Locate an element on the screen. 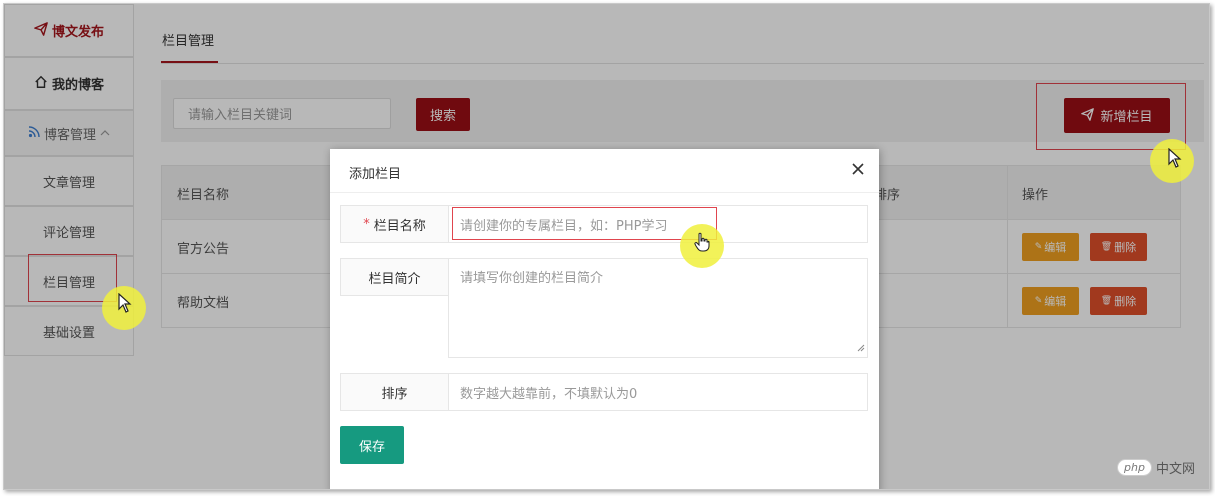 This screenshot has width=1215, height=496. modal-header: 添加栏目 is located at coordinates (604, 171).